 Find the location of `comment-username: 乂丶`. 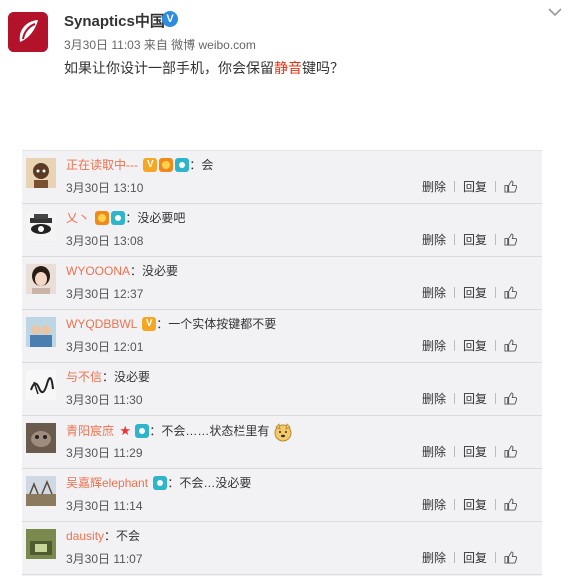

comment-username: 乂丶 is located at coordinates (78, 218).